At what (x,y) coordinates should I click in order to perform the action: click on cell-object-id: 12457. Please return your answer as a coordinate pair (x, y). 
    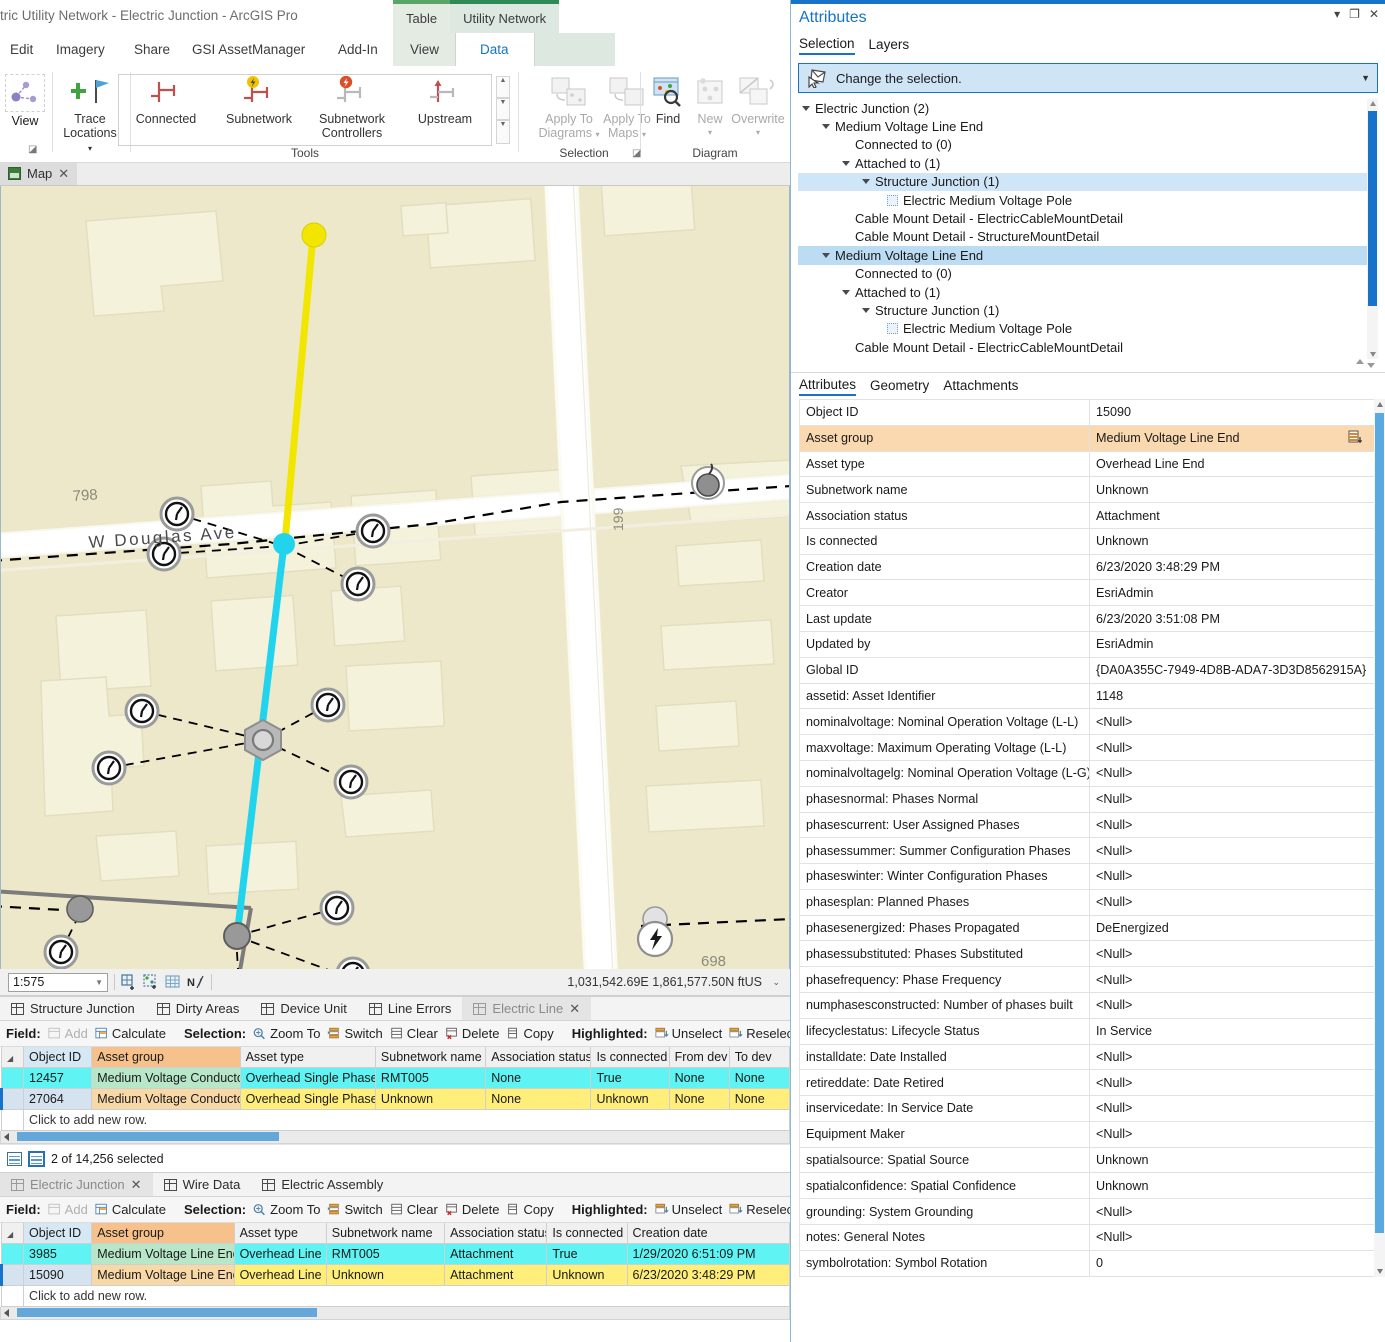
    Looking at the image, I should click on (58, 1078).